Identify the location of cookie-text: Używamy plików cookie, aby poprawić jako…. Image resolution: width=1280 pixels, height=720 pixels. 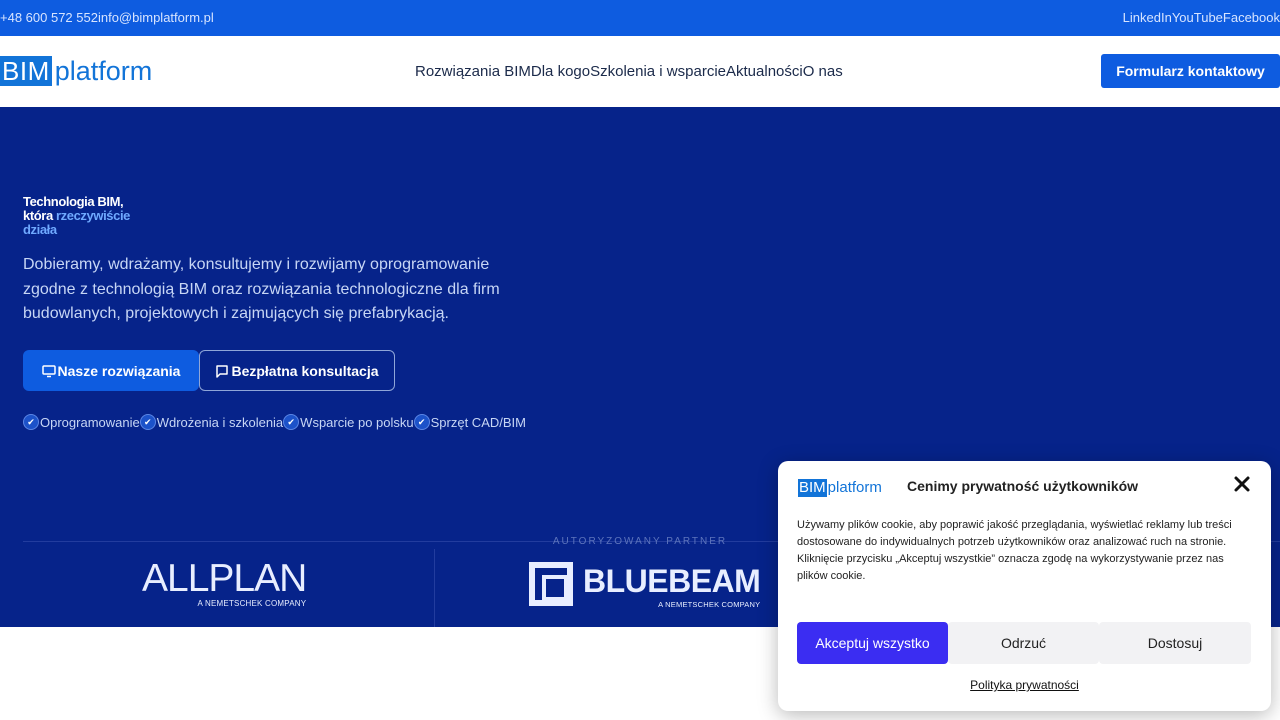
(1014, 550).